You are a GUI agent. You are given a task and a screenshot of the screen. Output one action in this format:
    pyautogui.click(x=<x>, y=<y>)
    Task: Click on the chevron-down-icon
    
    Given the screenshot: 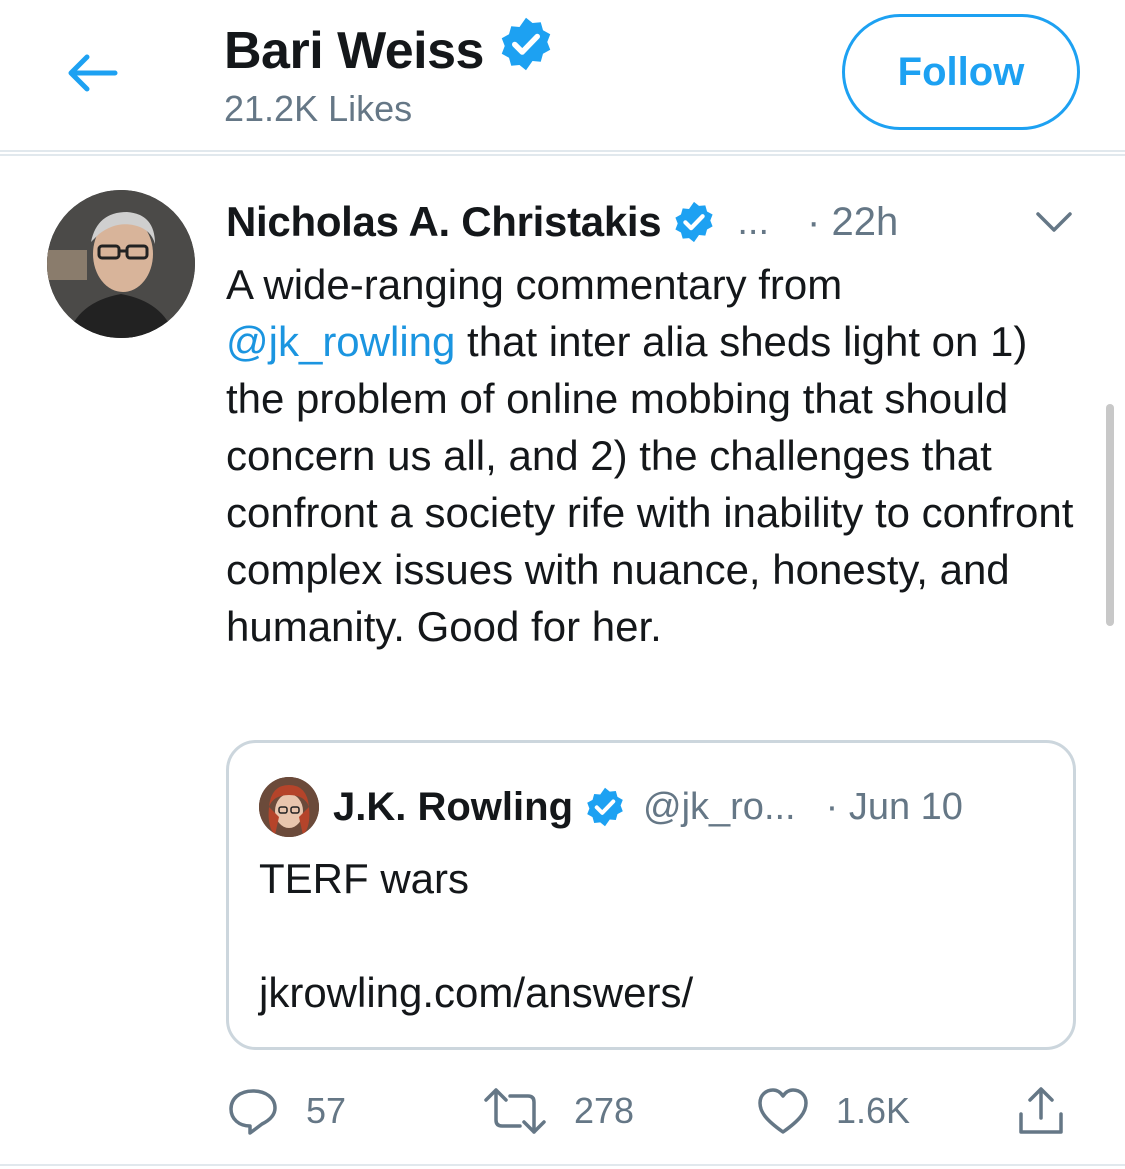 What is the action you would take?
    pyautogui.click(x=1054, y=224)
    